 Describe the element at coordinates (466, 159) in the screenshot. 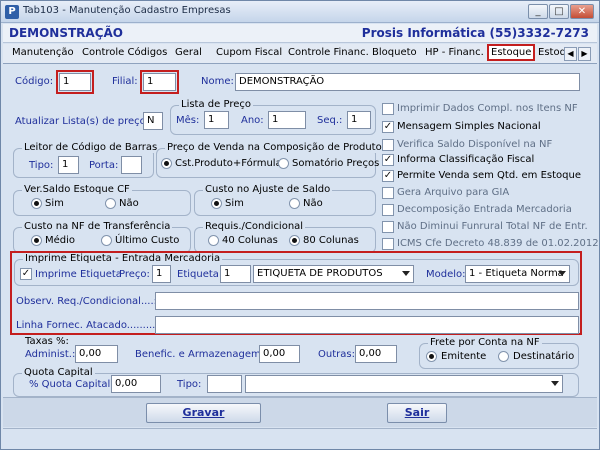

I see `label-informa-classificacao: Informa Classificação Fiscal` at that location.